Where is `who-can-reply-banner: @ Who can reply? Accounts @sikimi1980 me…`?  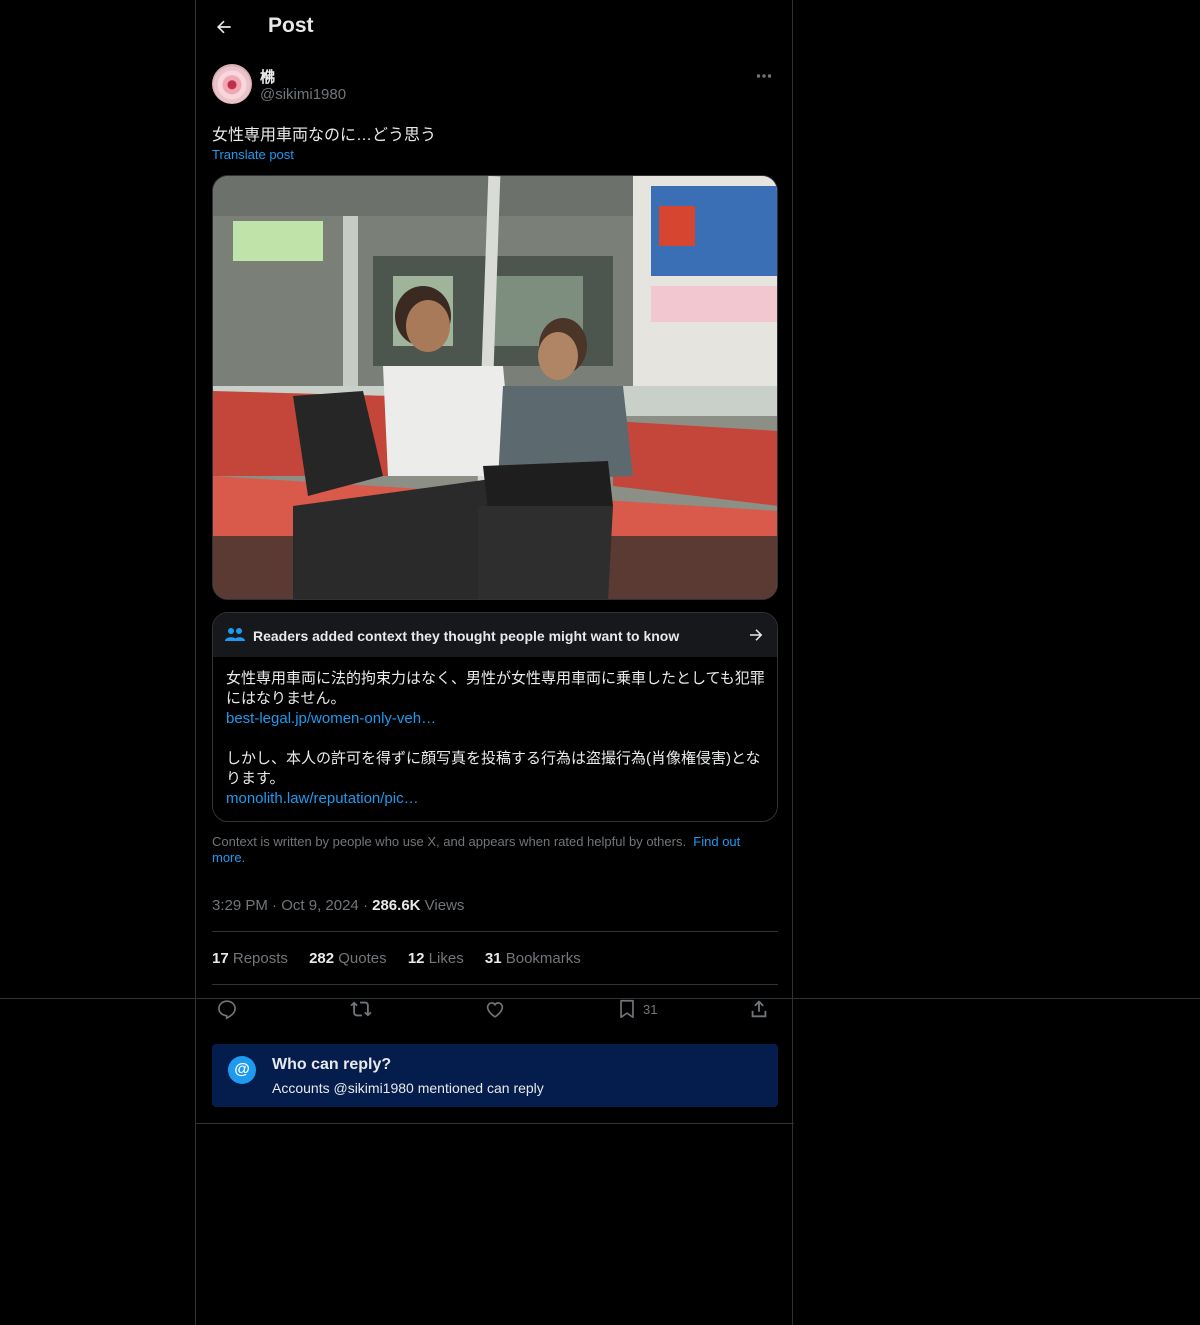 who-can-reply-banner: @ Who can reply? Accounts @sikimi1980 me… is located at coordinates (495, 1075).